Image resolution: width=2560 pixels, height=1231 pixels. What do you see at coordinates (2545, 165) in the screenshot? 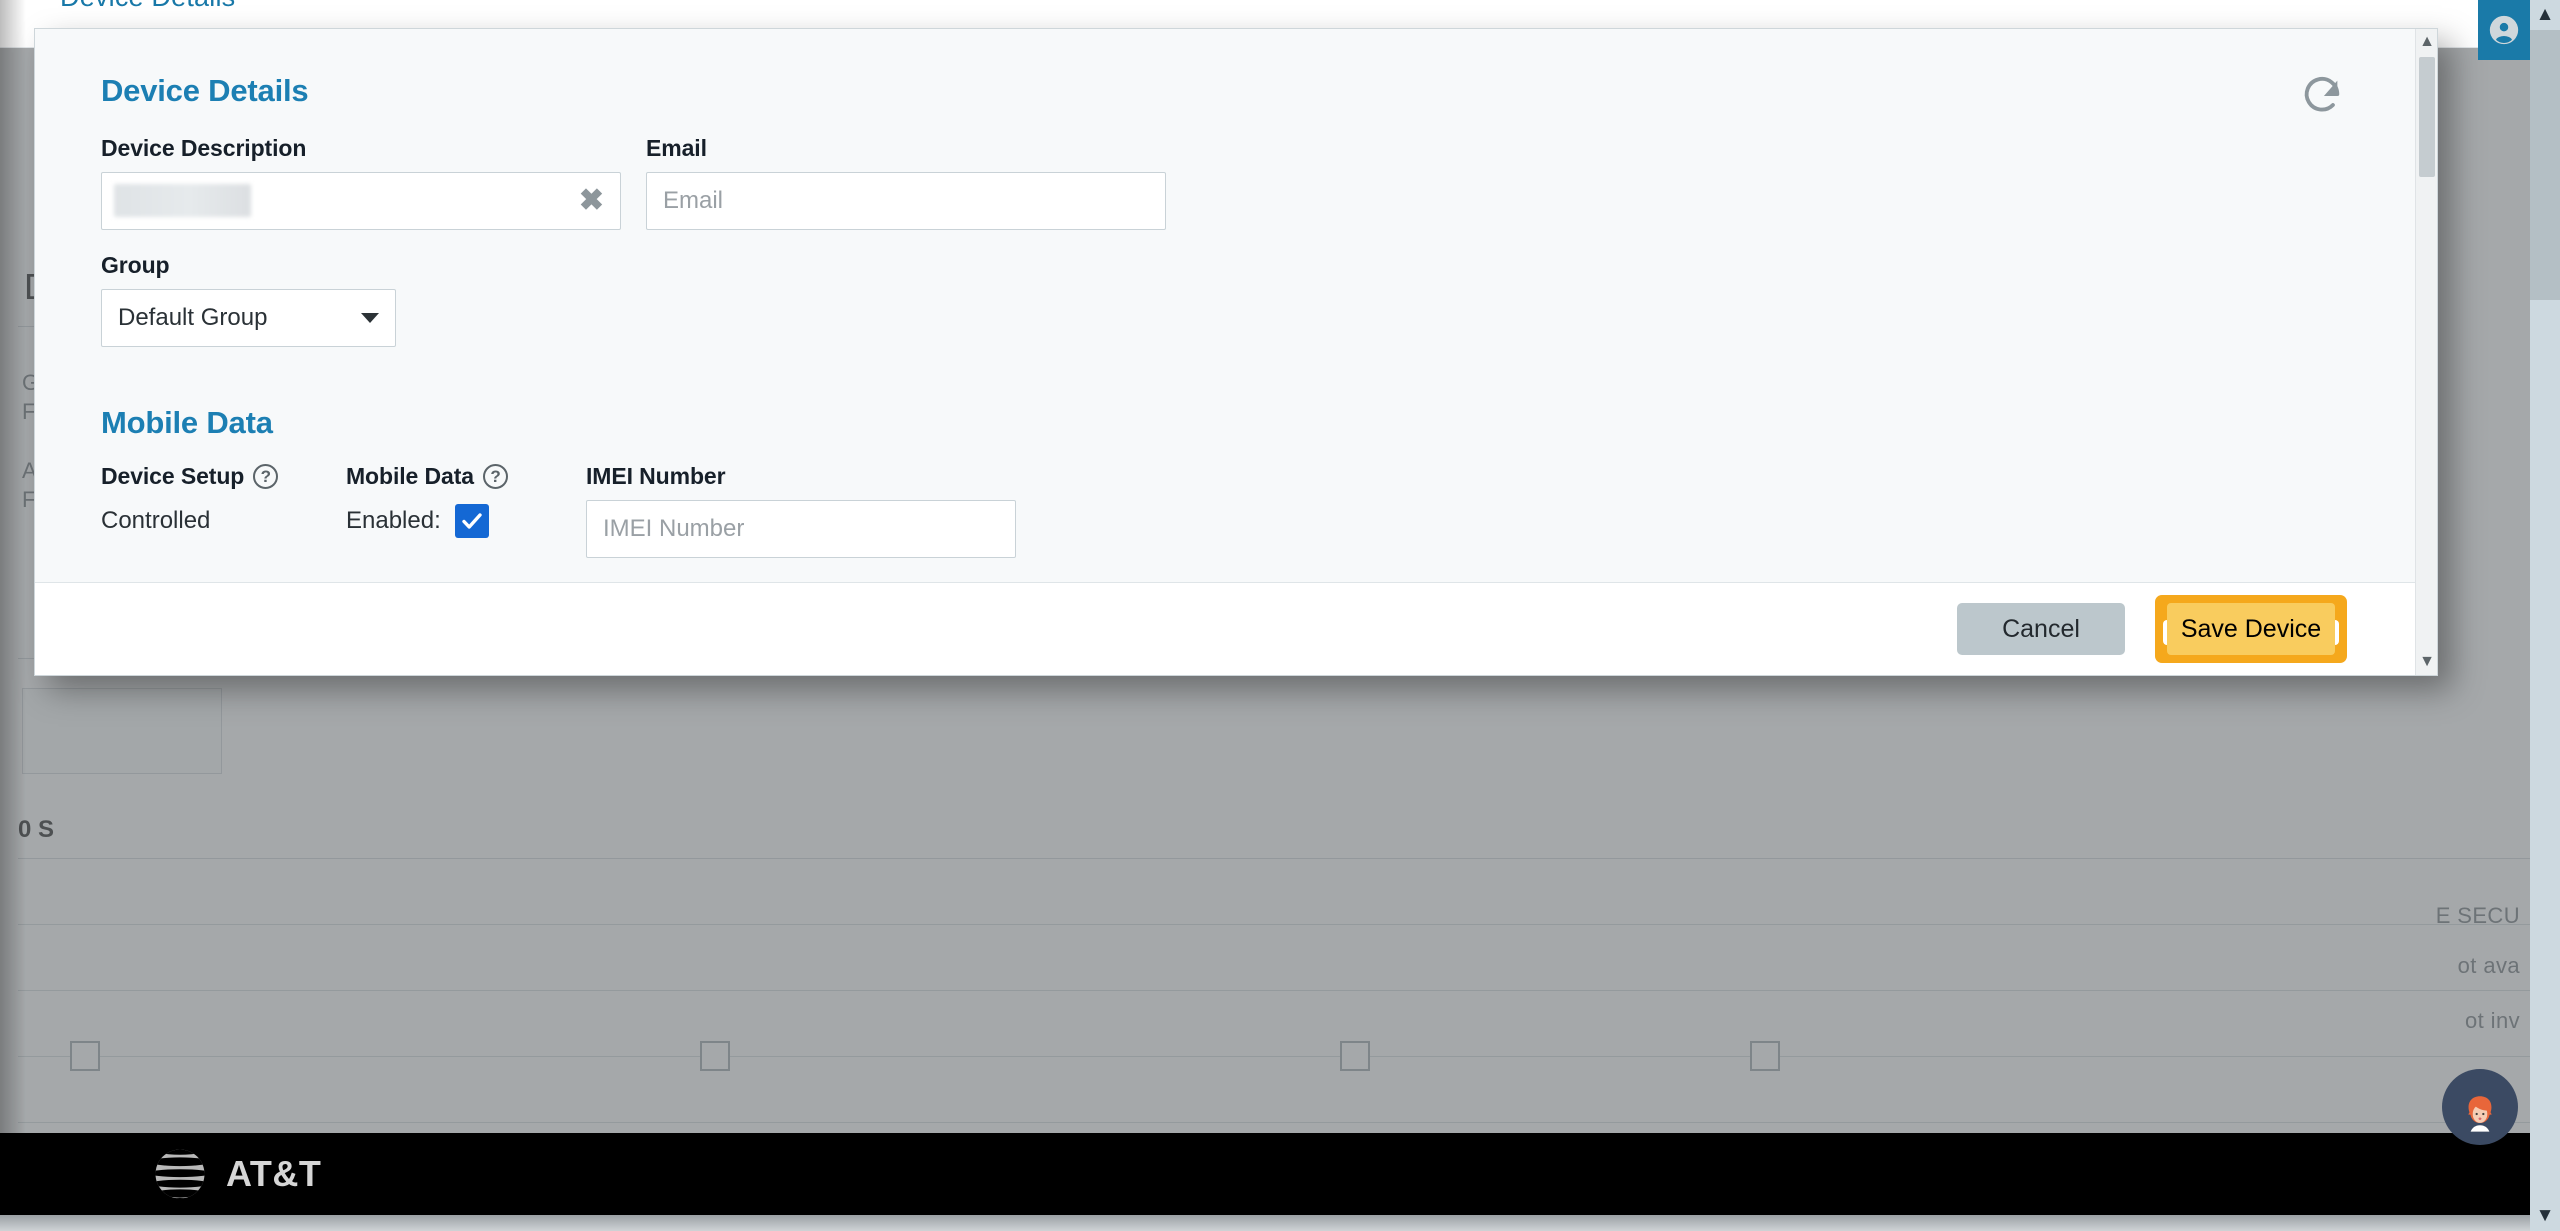
I see `page-scrollbar-thumb` at bounding box center [2545, 165].